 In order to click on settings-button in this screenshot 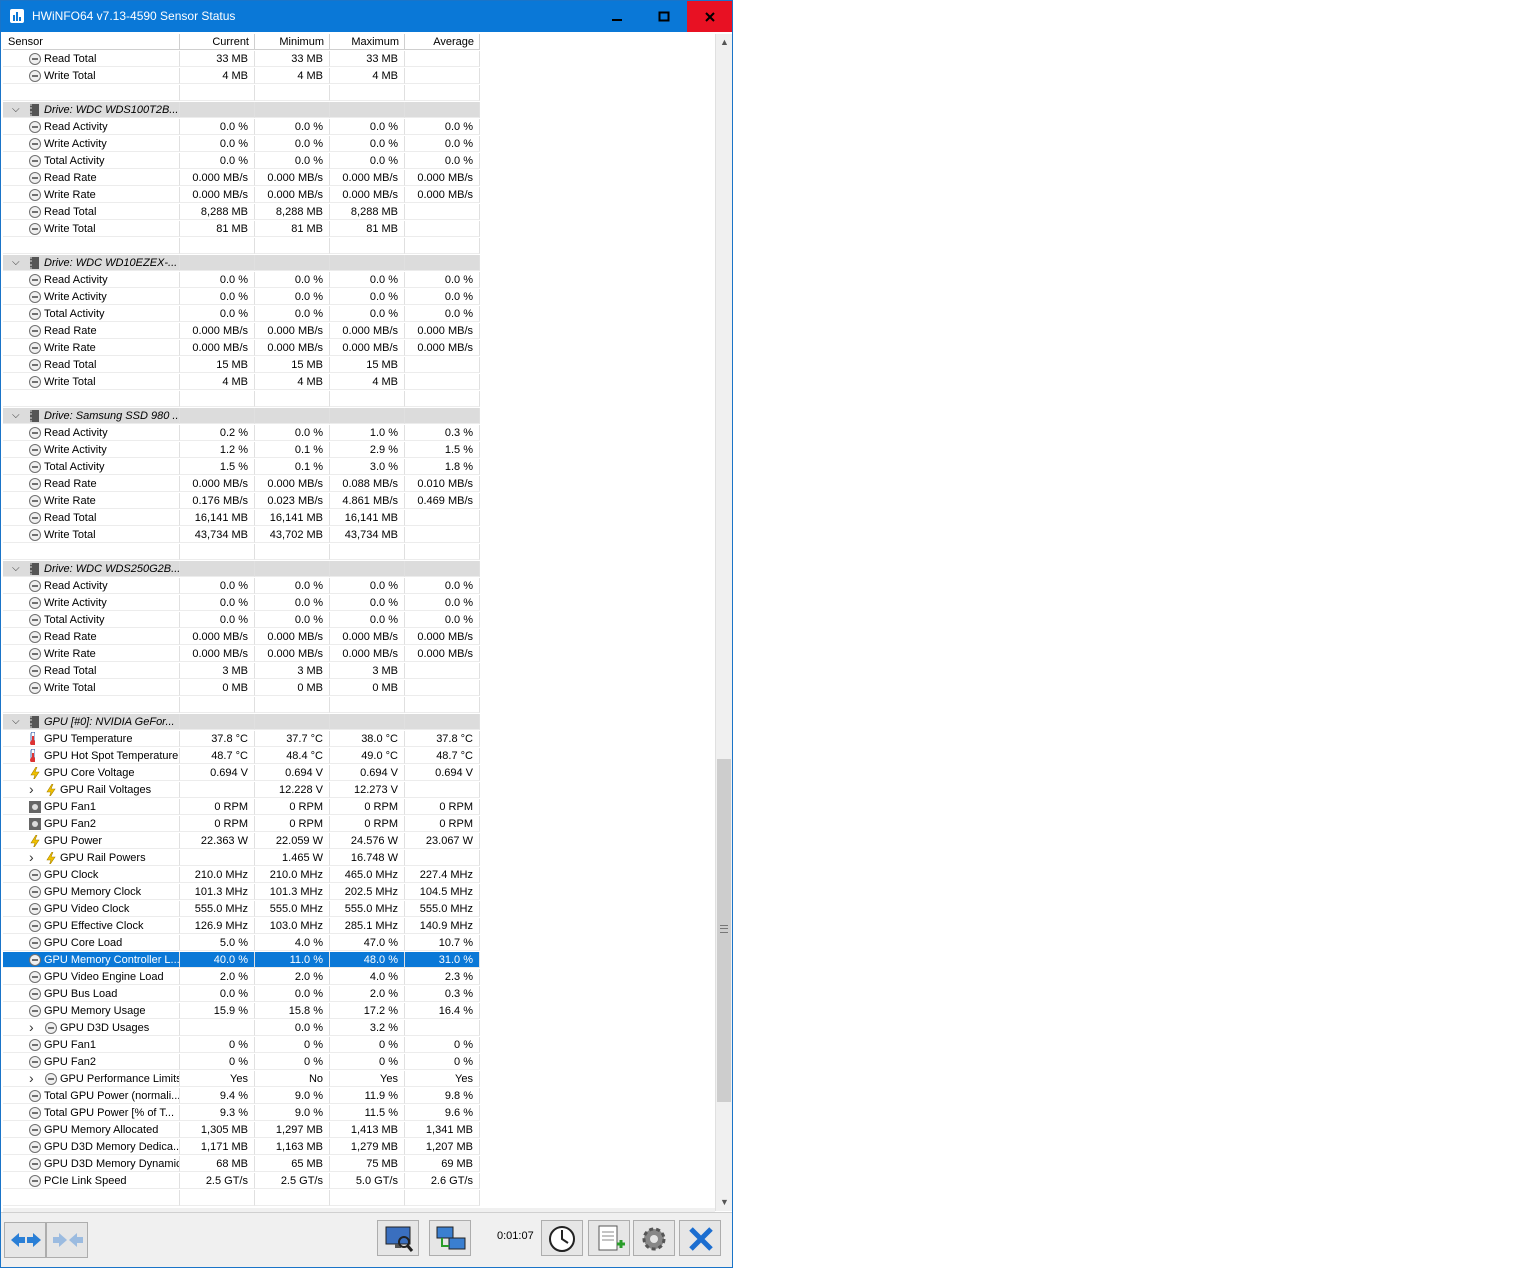, I will do `click(654, 1238)`.